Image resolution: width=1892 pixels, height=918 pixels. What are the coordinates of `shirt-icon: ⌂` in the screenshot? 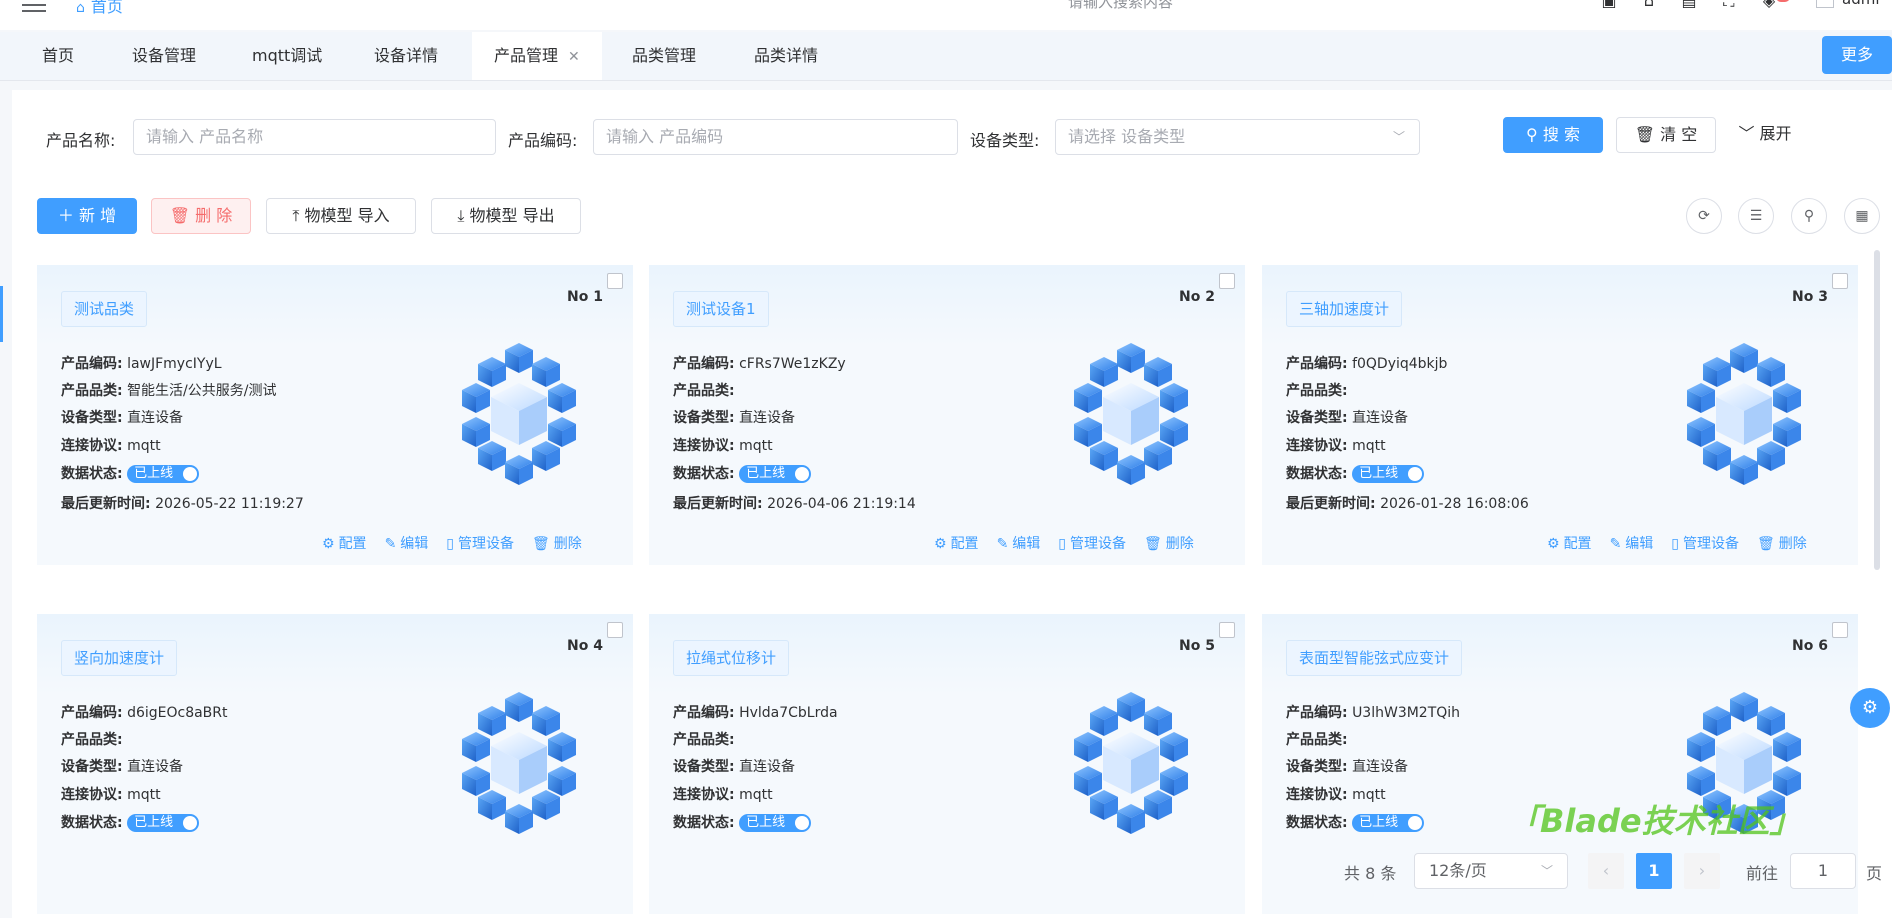 It's located at (1649, 5).